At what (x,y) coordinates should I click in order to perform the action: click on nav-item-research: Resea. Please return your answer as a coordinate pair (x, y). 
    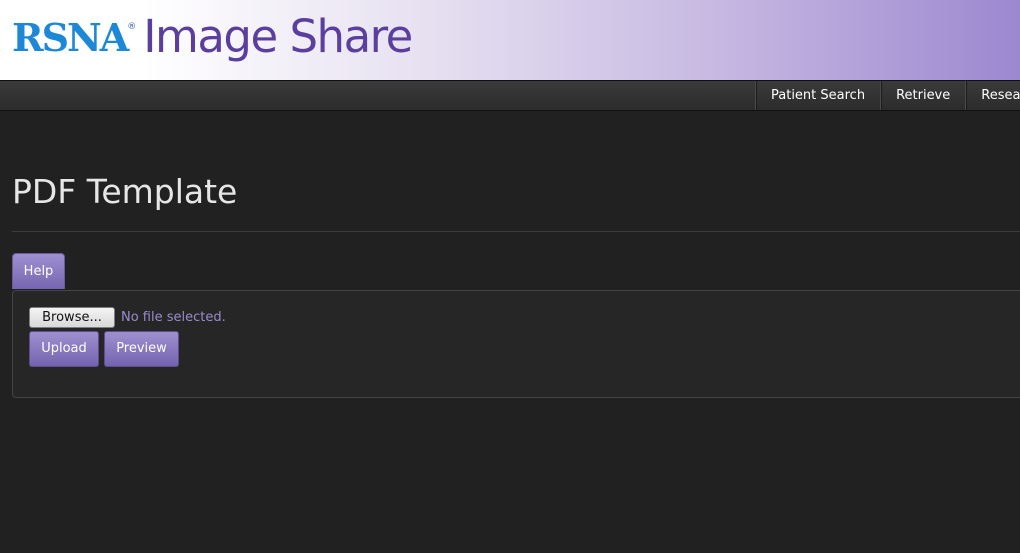
    Looking at the image, I should click on (992, 95).